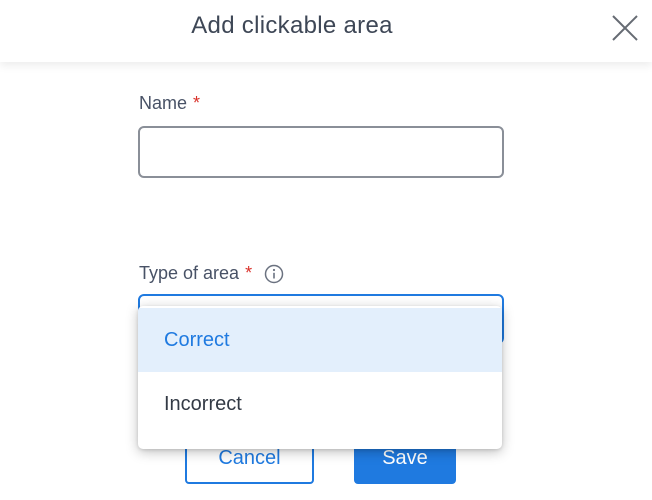  I want to click on option-incorrect: Incorrect, so click(320, 404).